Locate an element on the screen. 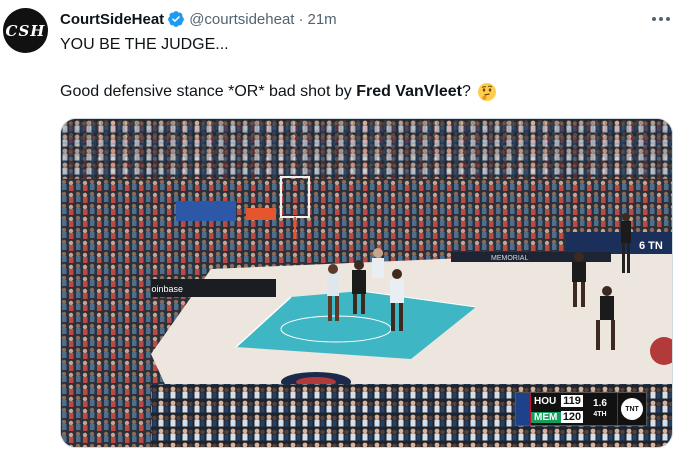 This screenshot has height=459, width=689. tweet-text-prefix: Good defensive stance *OR* bad shot by is located at coordinates (208, 91).